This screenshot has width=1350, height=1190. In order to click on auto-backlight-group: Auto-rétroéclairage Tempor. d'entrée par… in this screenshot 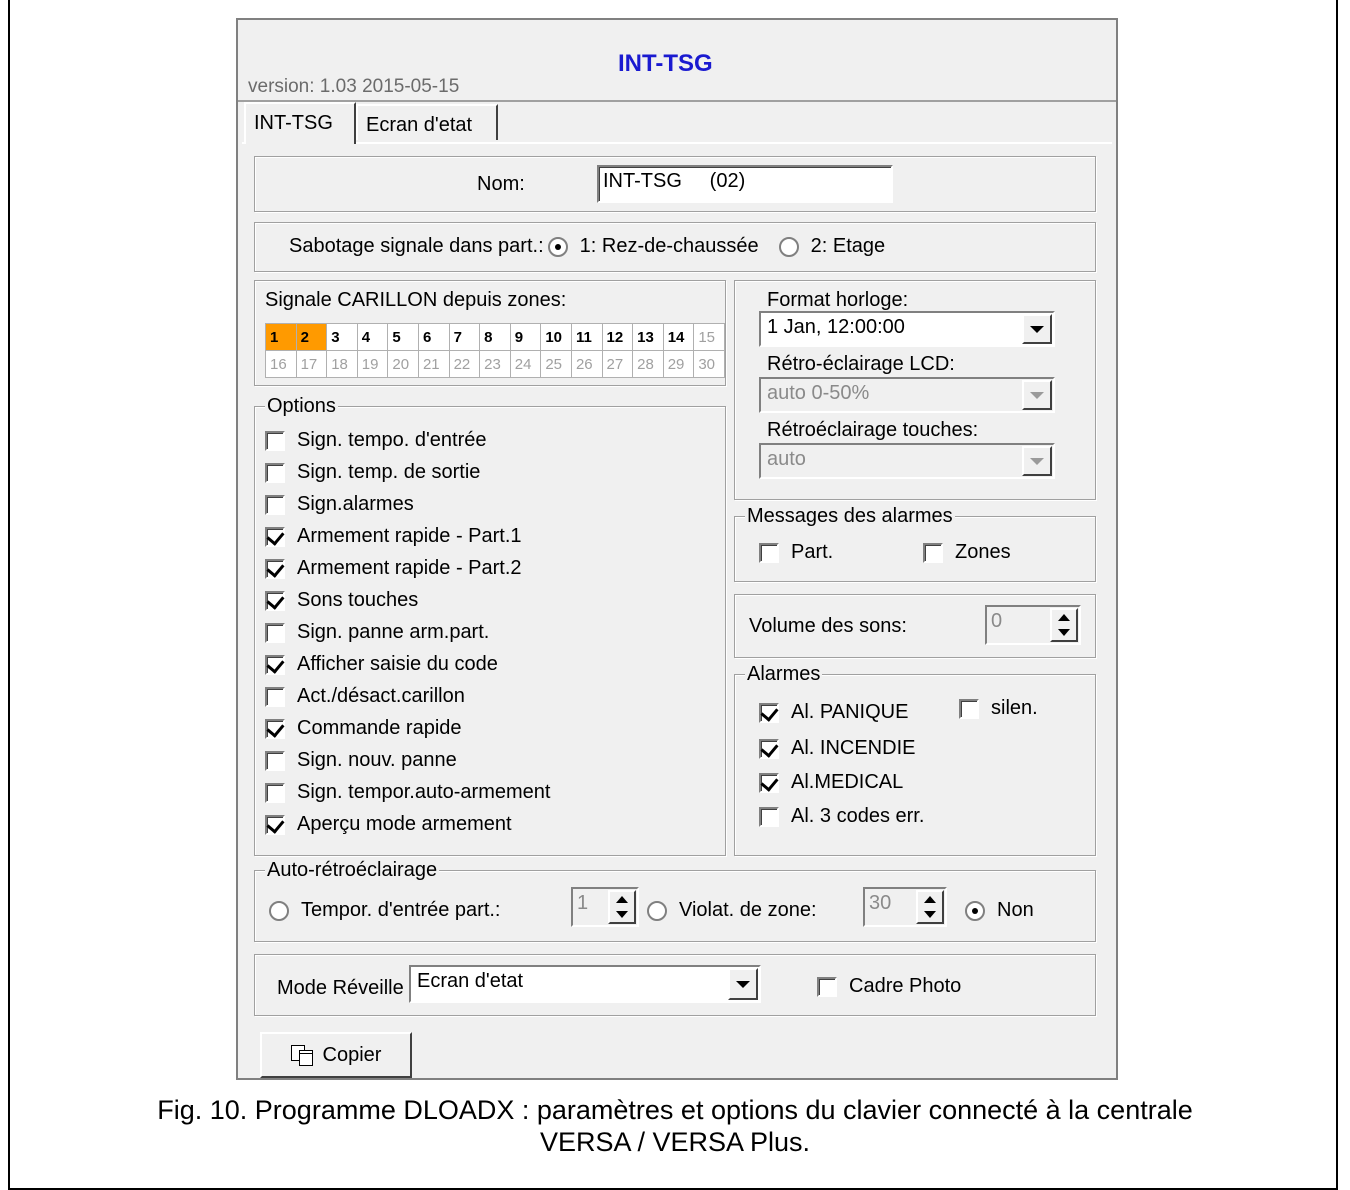, I will do `click(675, 900)`.